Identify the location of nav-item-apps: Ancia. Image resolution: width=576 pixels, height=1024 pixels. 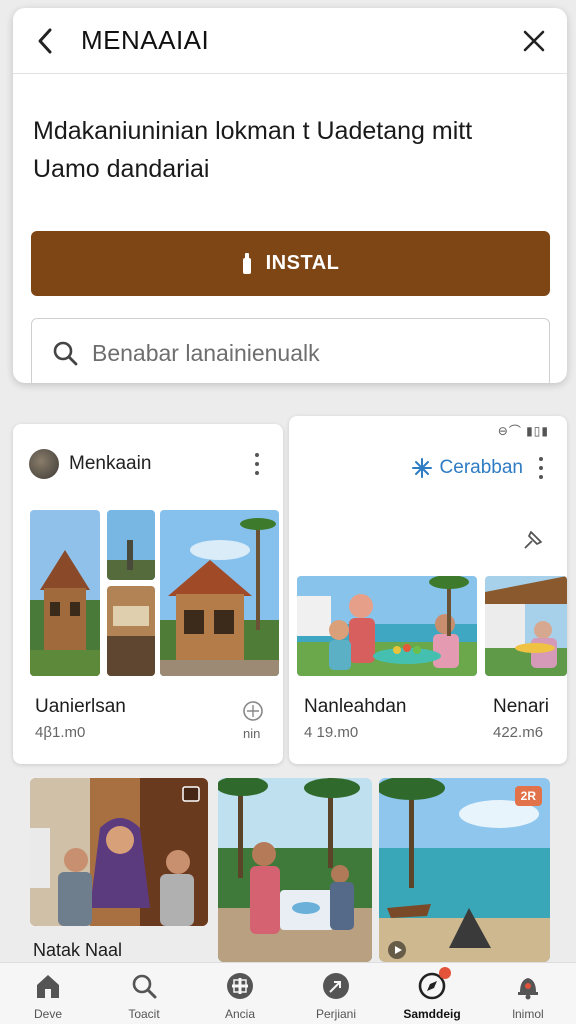
(240, 996).